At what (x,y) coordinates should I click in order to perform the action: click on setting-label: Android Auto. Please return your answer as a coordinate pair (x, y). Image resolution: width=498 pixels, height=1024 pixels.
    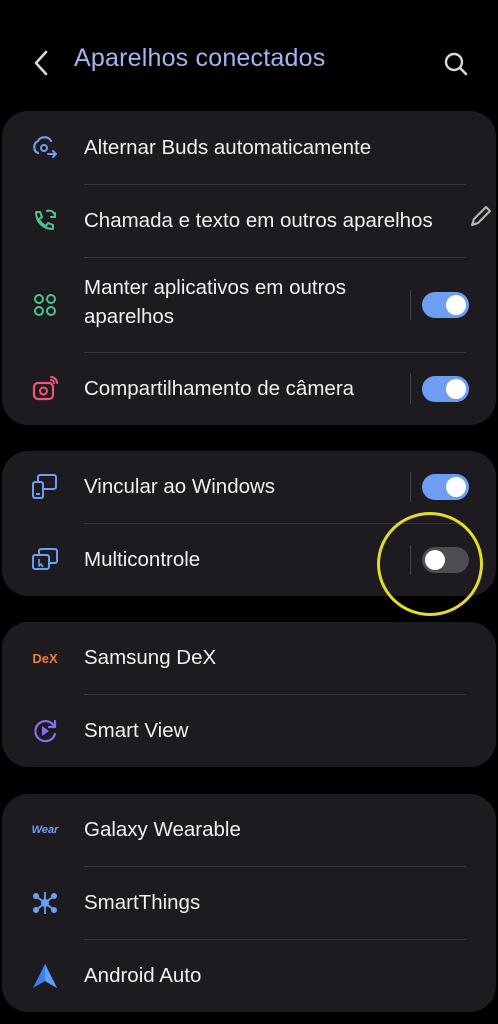
    Looking at the image, I should click on (143, 975).